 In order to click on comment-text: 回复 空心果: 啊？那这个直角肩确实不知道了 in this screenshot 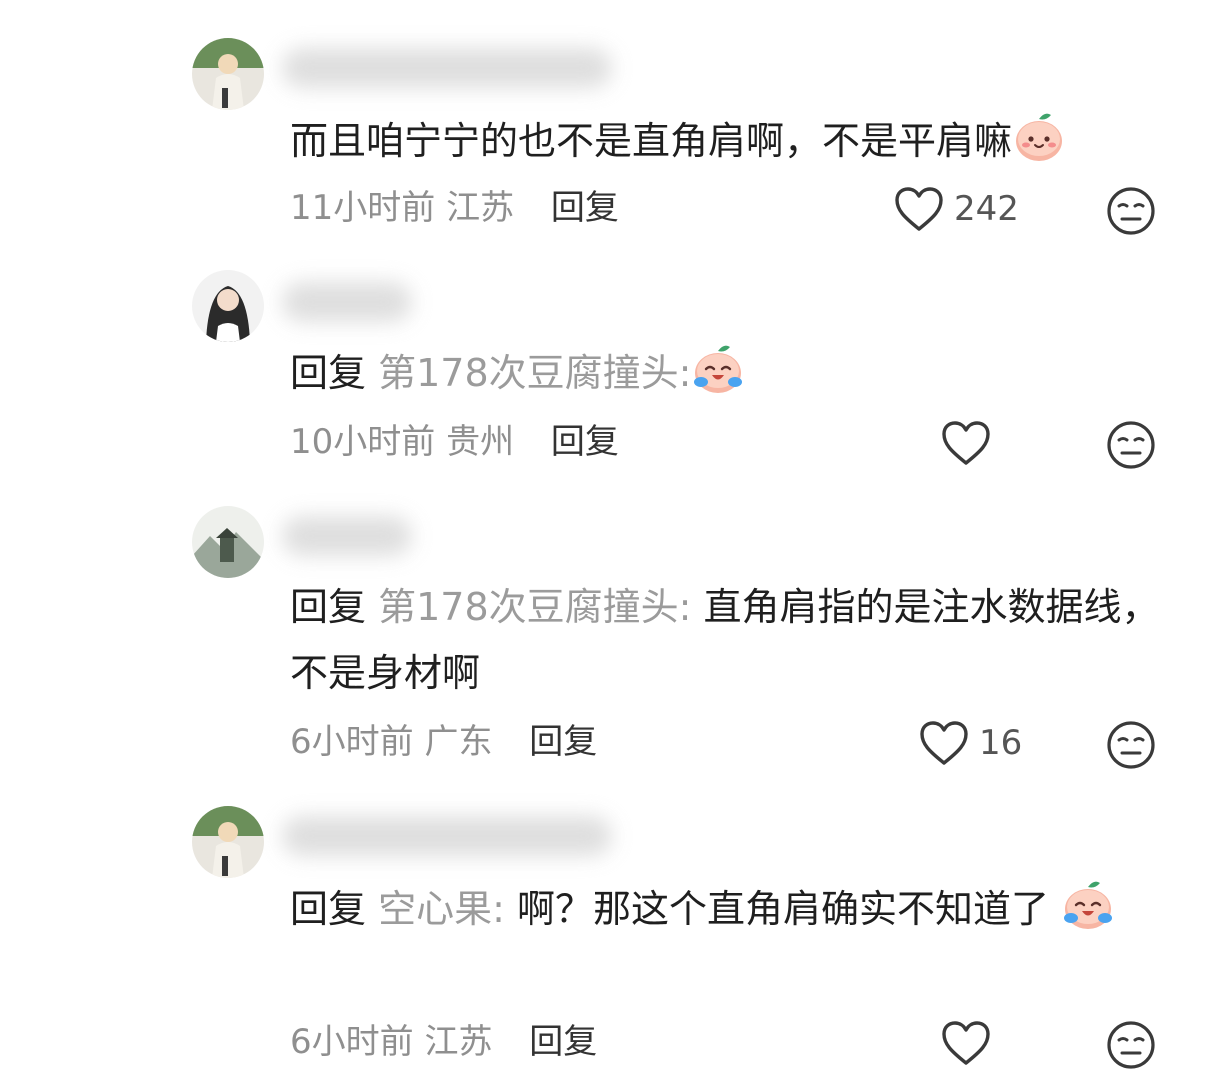, I will do `click(730, 909)`.